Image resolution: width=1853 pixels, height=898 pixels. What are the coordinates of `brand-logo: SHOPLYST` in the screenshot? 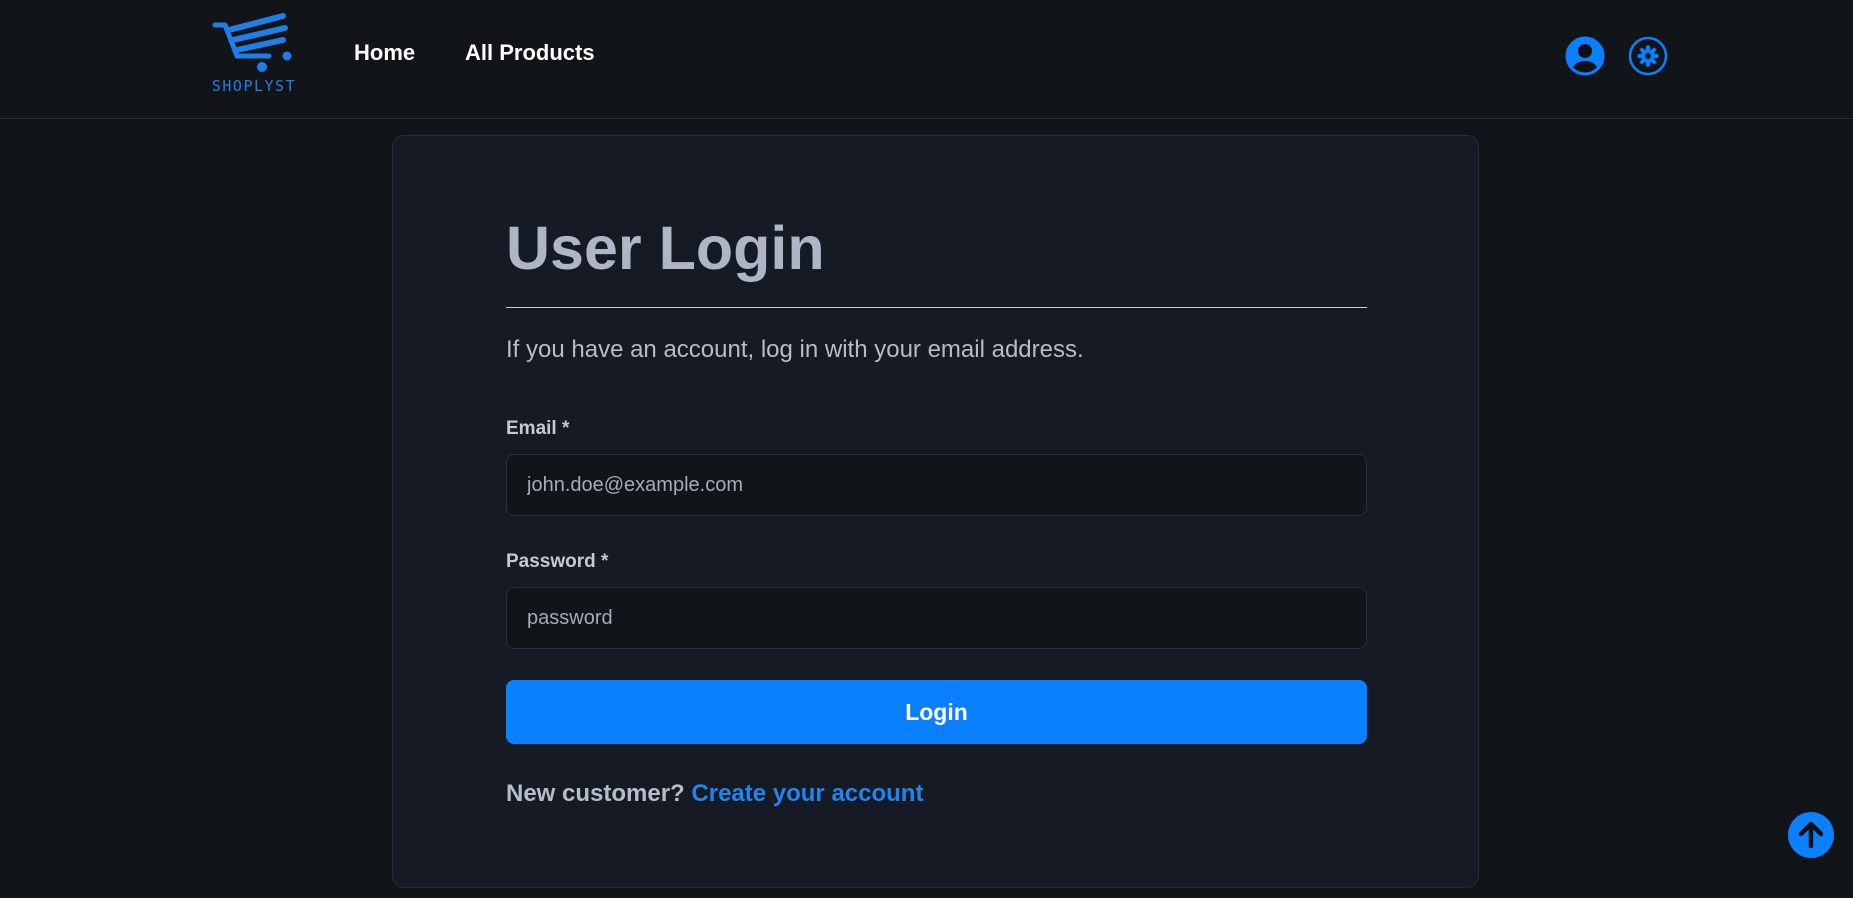 It's located at (254, 56).